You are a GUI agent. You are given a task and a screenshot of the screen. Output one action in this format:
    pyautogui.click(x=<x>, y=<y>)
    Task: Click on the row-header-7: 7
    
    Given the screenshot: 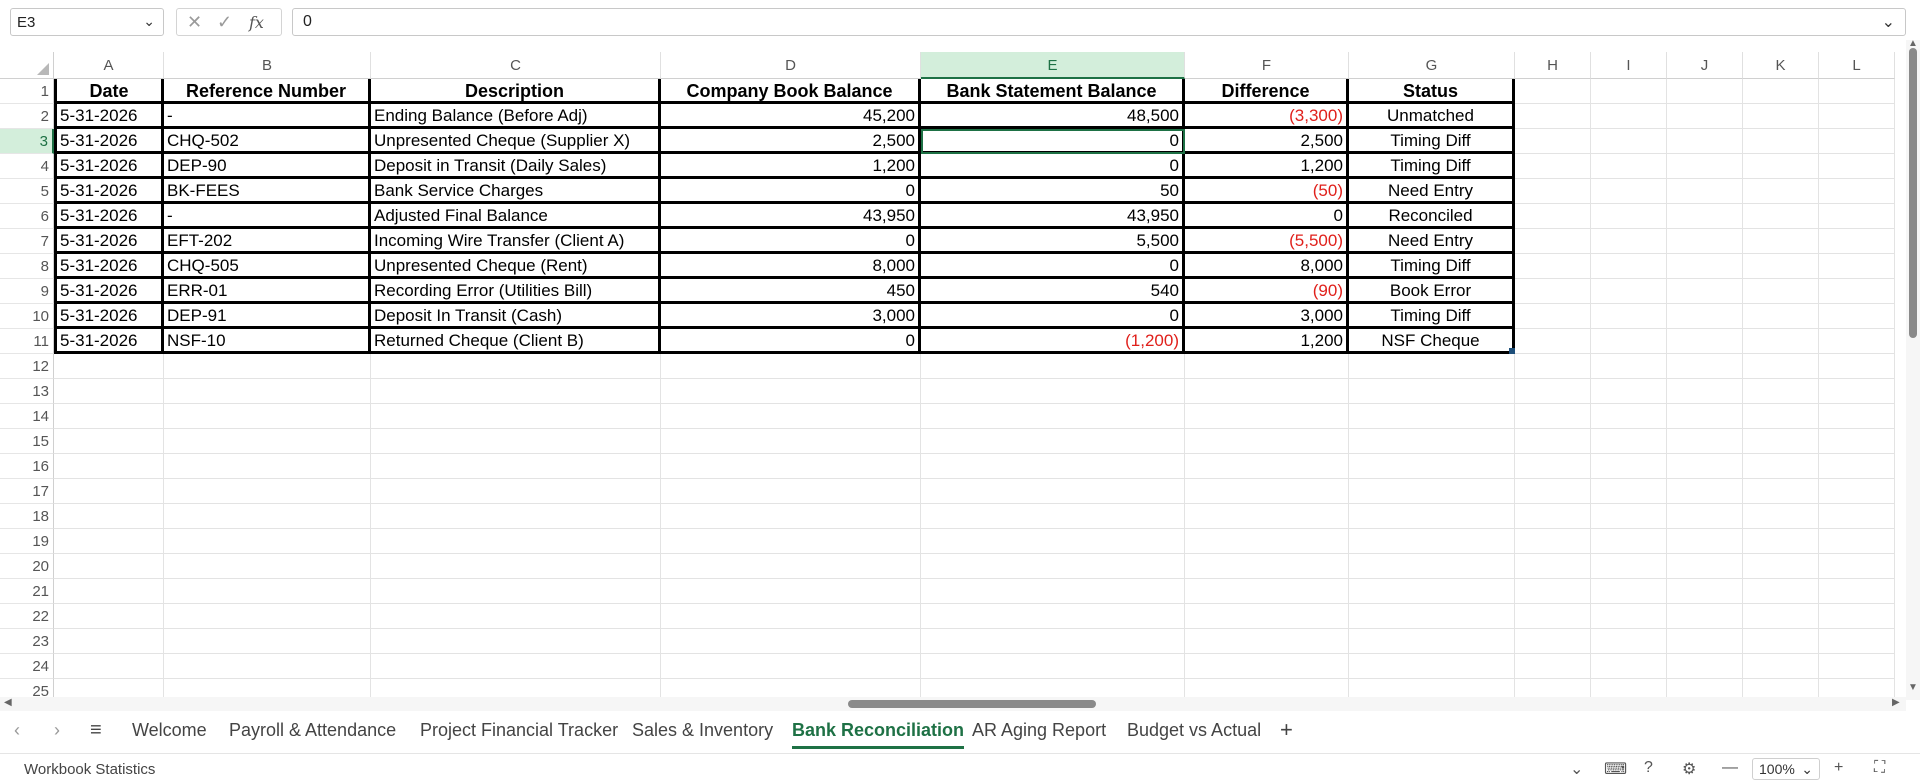 What is the action you would take?
    pyautogui.click(x=27, y=241)
    